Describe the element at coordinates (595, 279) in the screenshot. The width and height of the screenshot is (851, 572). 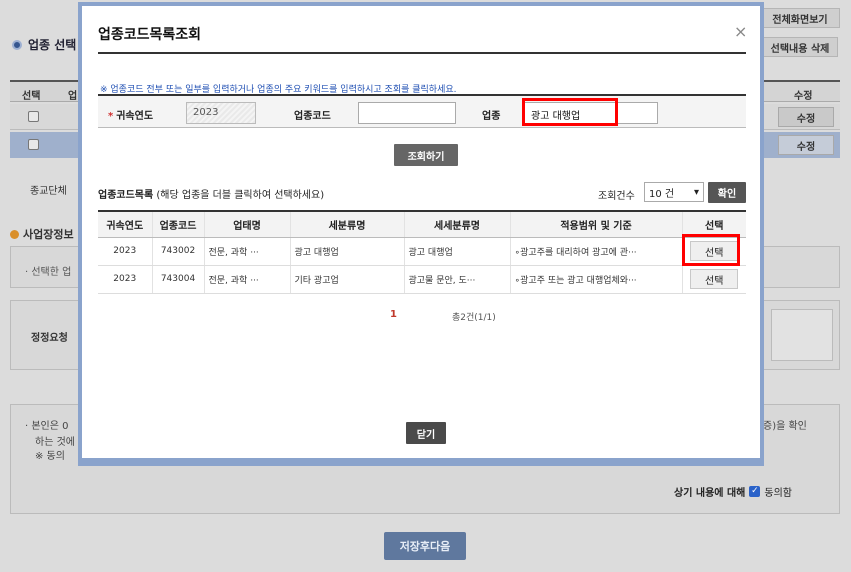
I see `cell-scope: ∘광고주 또는 광고 대행업체와···` at that location.